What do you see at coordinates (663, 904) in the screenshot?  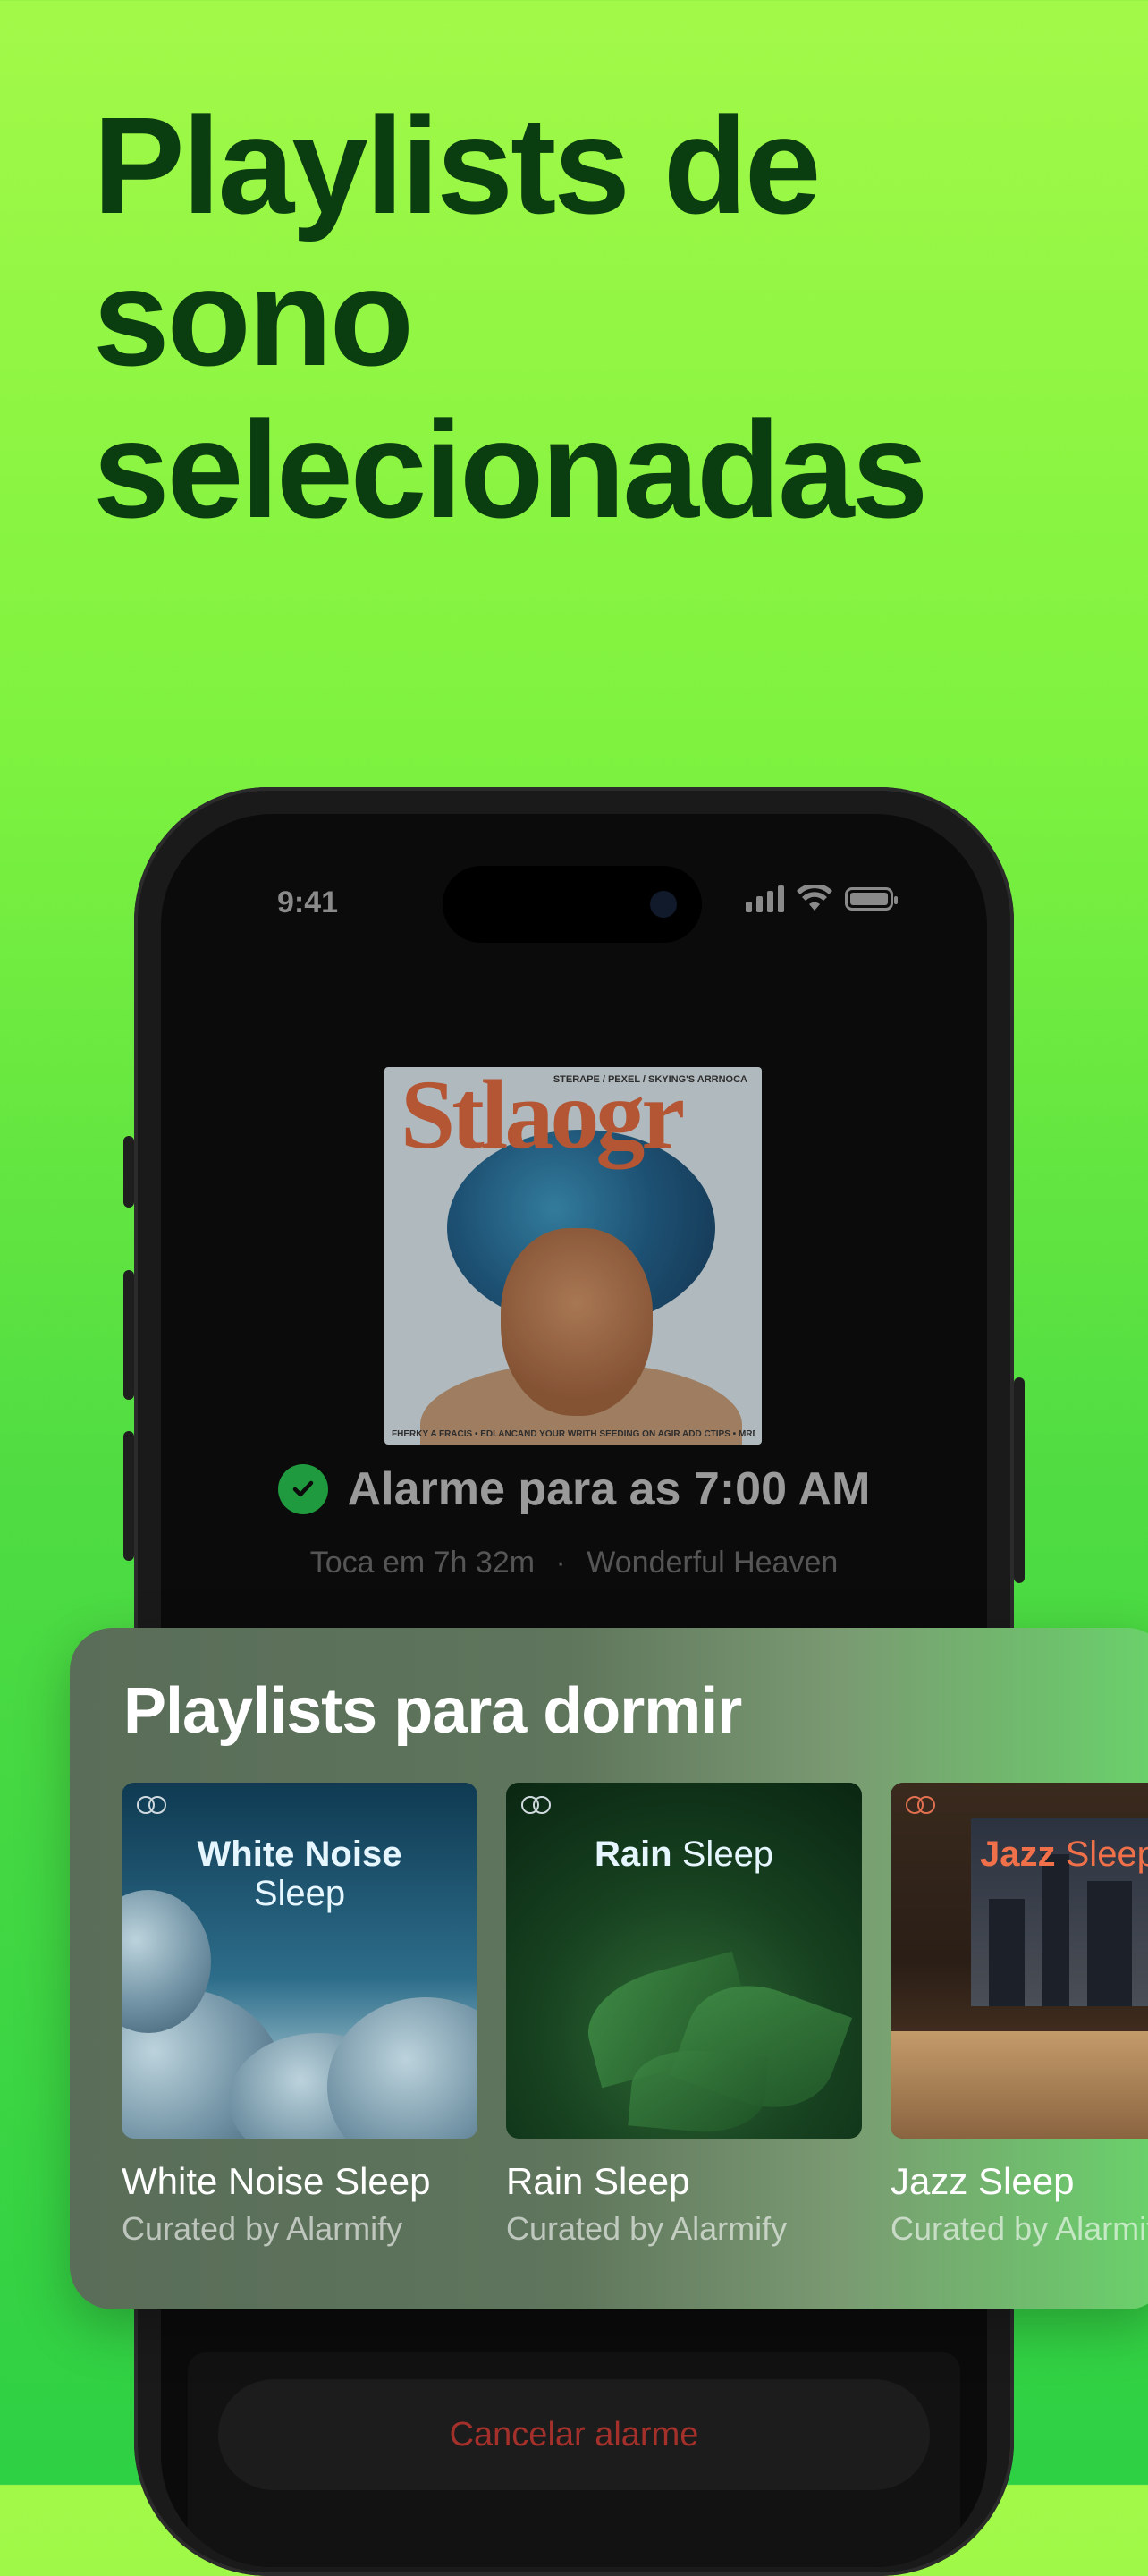 I see `front-camera-icon` at bounding box center [663, 904].